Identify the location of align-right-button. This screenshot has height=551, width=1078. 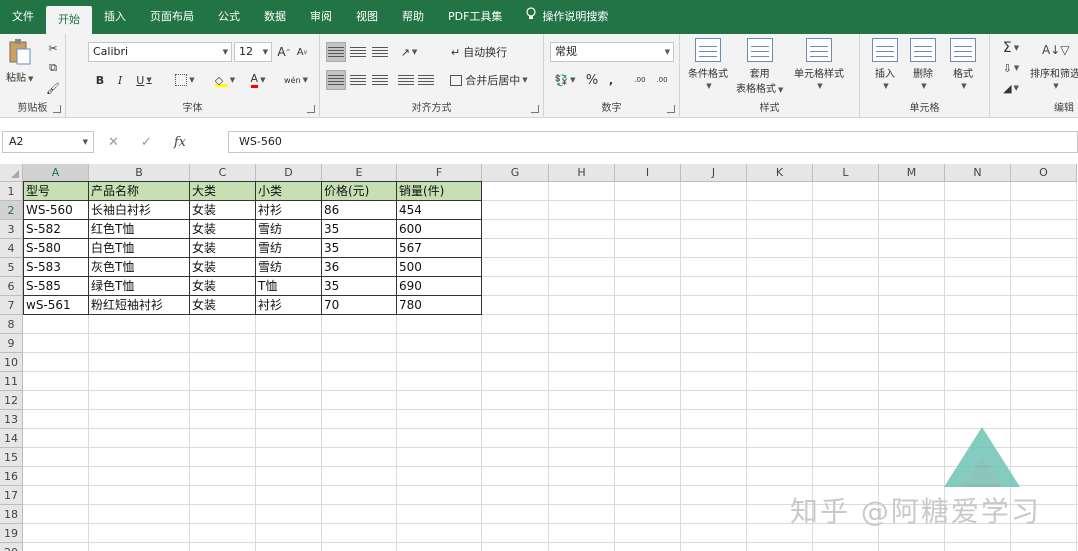
(380, 80).